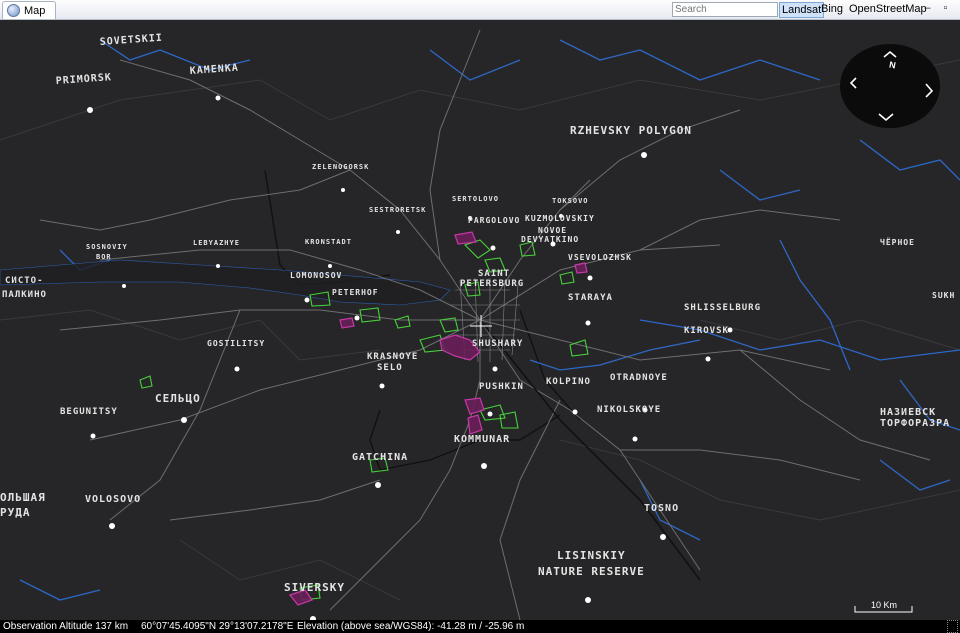 The height and width of the screenshot is (633, 960). What do you see at coordinates (591, 571) in the screenshot?
I see `place-label: NATURE RESERVE` at bounding box center [591, 571].